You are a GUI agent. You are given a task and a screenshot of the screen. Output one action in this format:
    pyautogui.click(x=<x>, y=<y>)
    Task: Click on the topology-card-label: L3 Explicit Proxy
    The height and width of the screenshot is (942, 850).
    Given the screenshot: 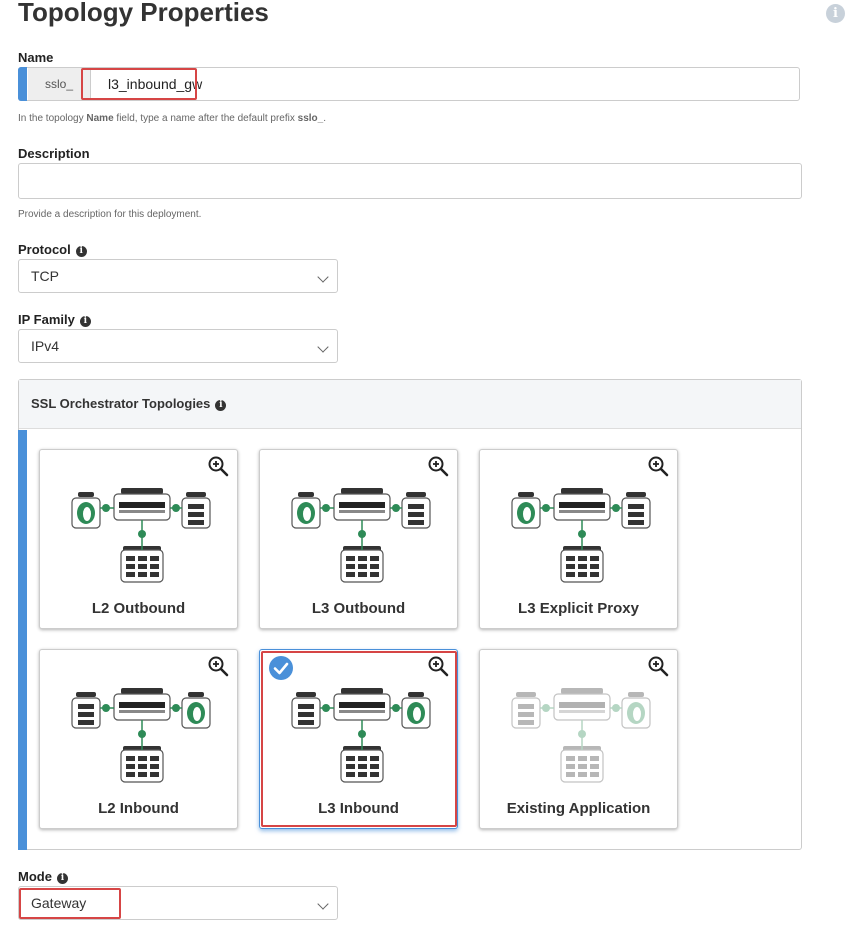 What is the action you would take?
    pyautogui.click(x=578, y=608)
    